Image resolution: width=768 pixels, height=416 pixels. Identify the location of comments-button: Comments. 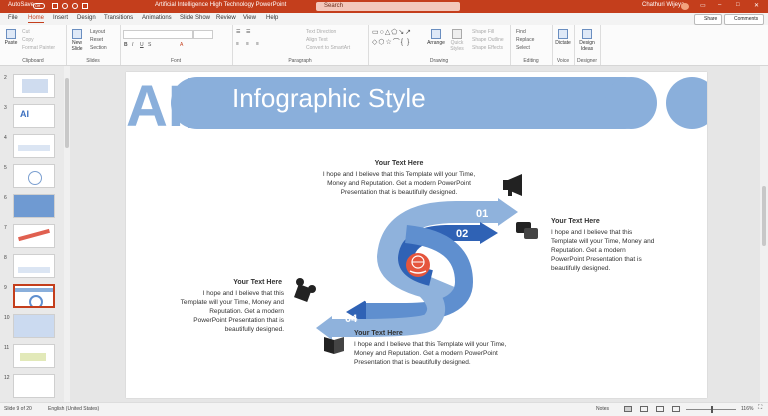
(744, 19).